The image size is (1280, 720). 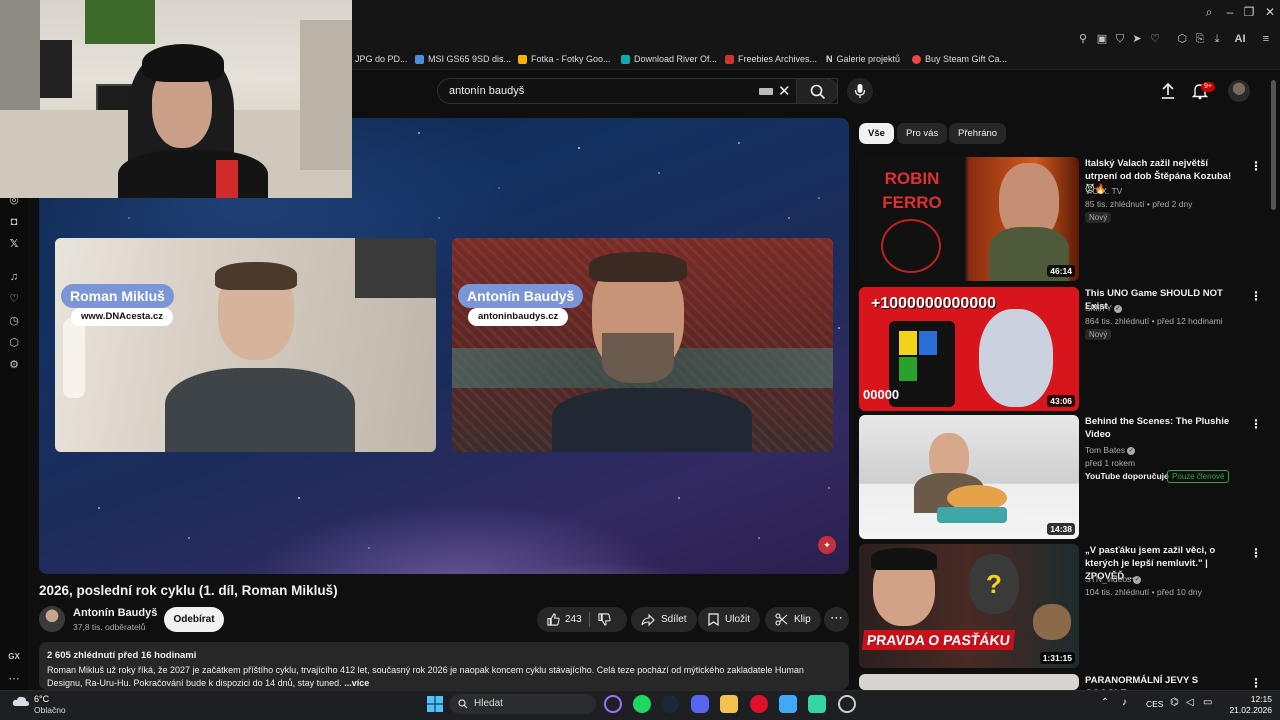 I want to click on chip-all: Vše, so click(x=876, y=133).